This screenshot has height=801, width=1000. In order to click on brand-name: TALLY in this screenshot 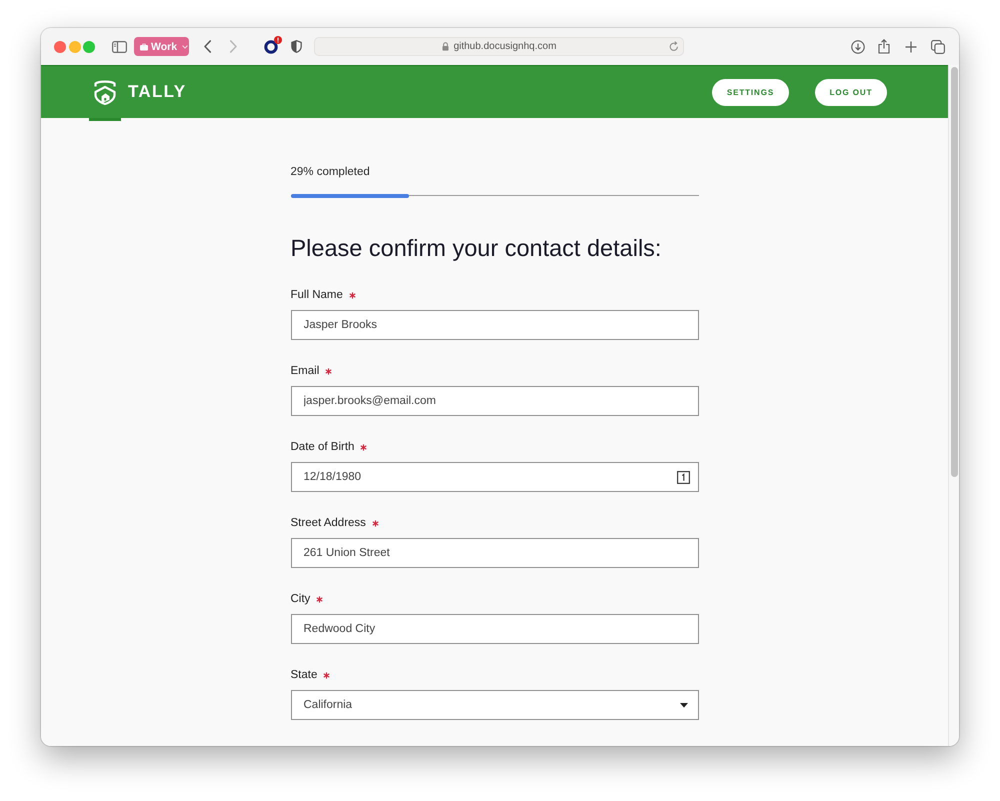, I will do `click(157, 92)`.